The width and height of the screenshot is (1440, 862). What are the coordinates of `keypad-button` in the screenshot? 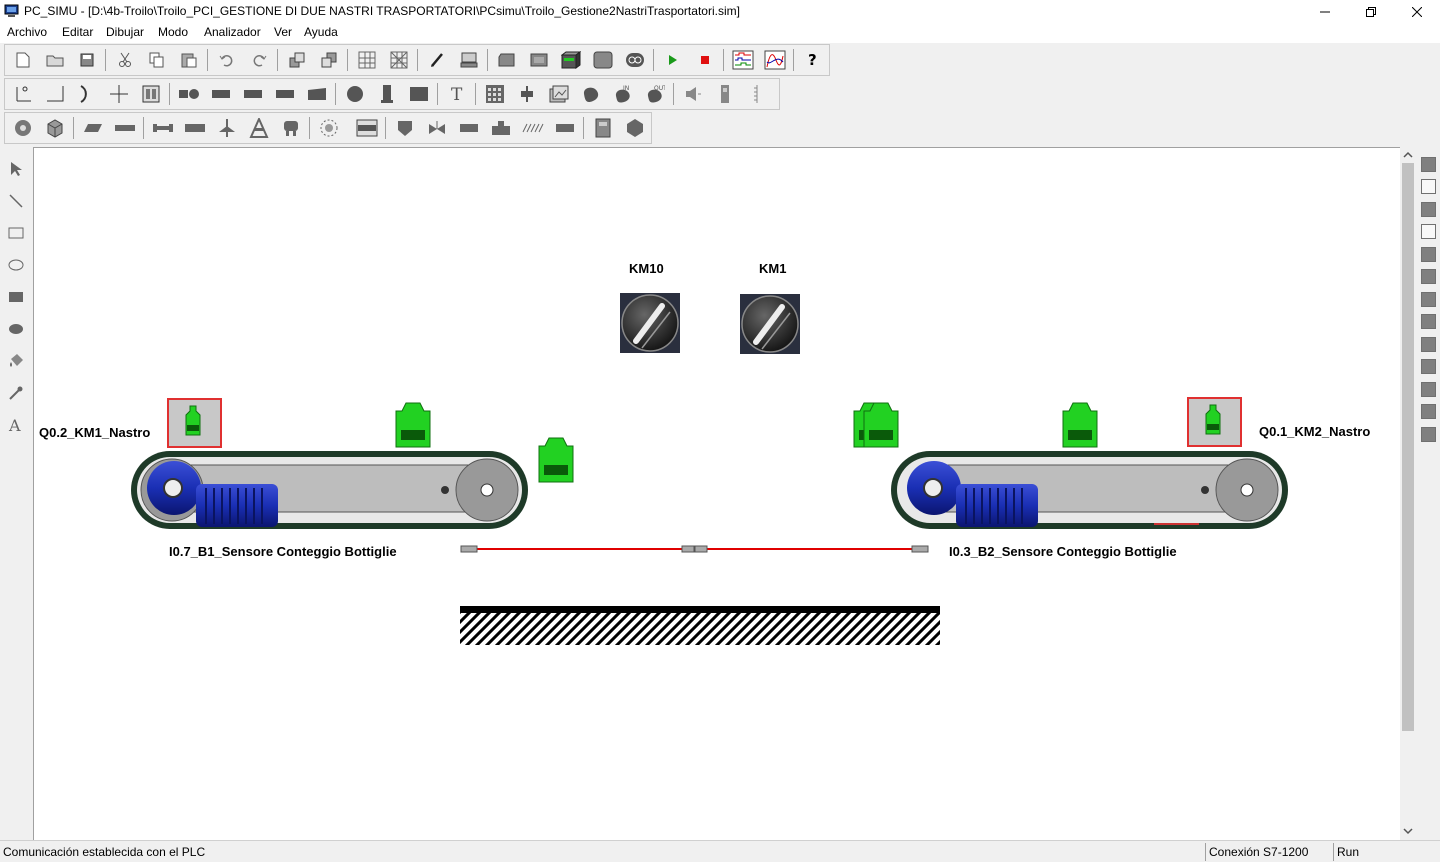 It's located at (495, 94).